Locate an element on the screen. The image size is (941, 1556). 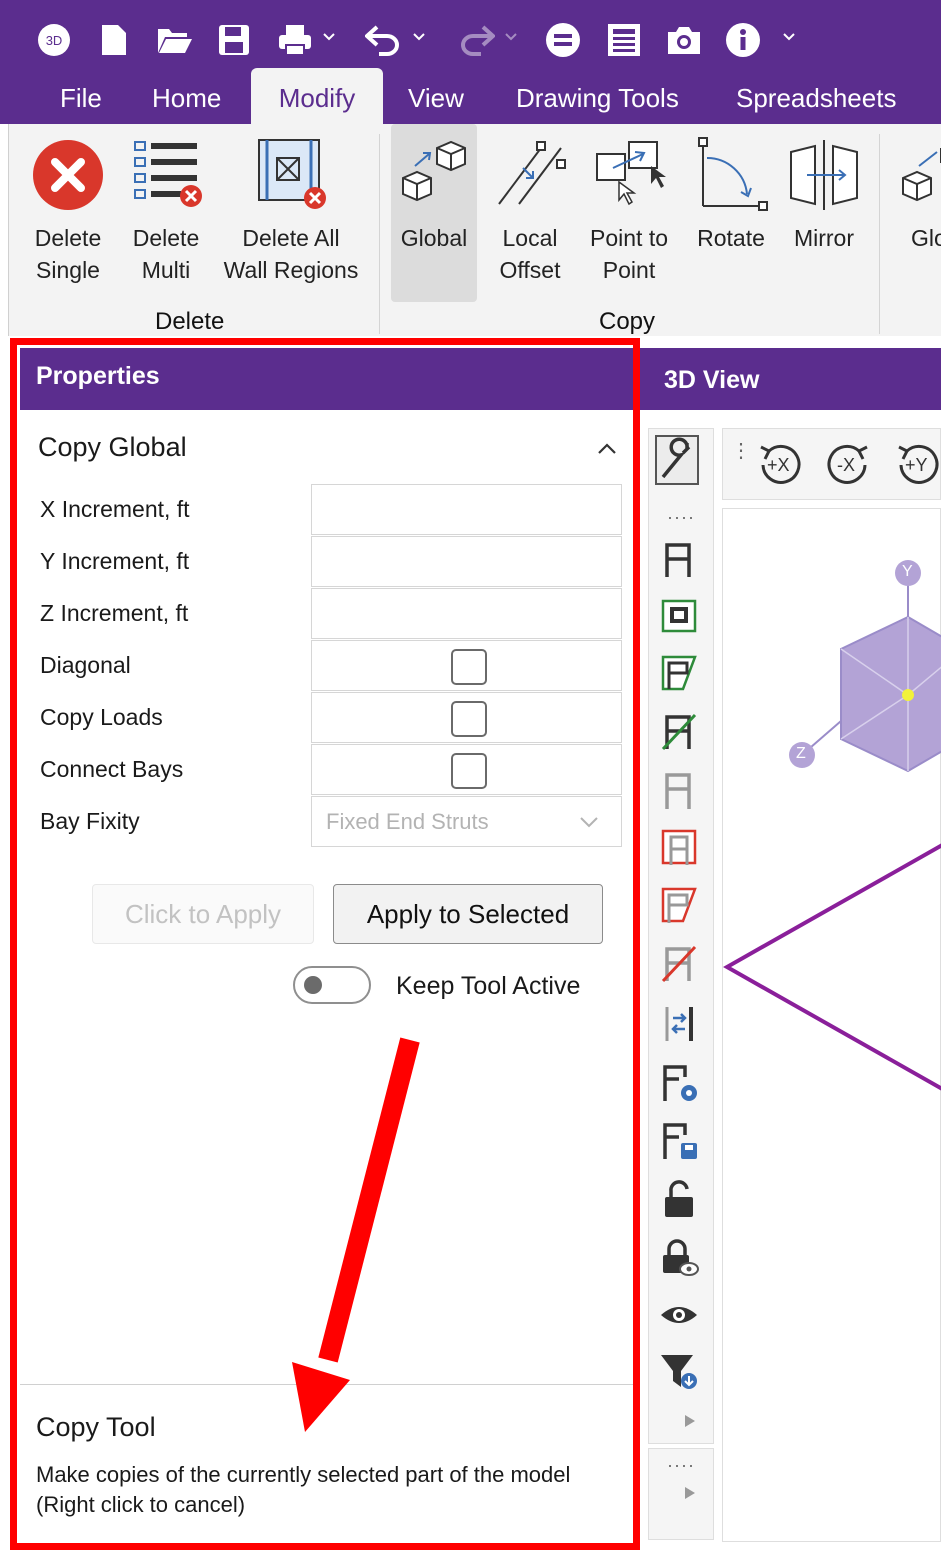
click-to-apply-button: Click to Apply is located at coordinates (203, 914).